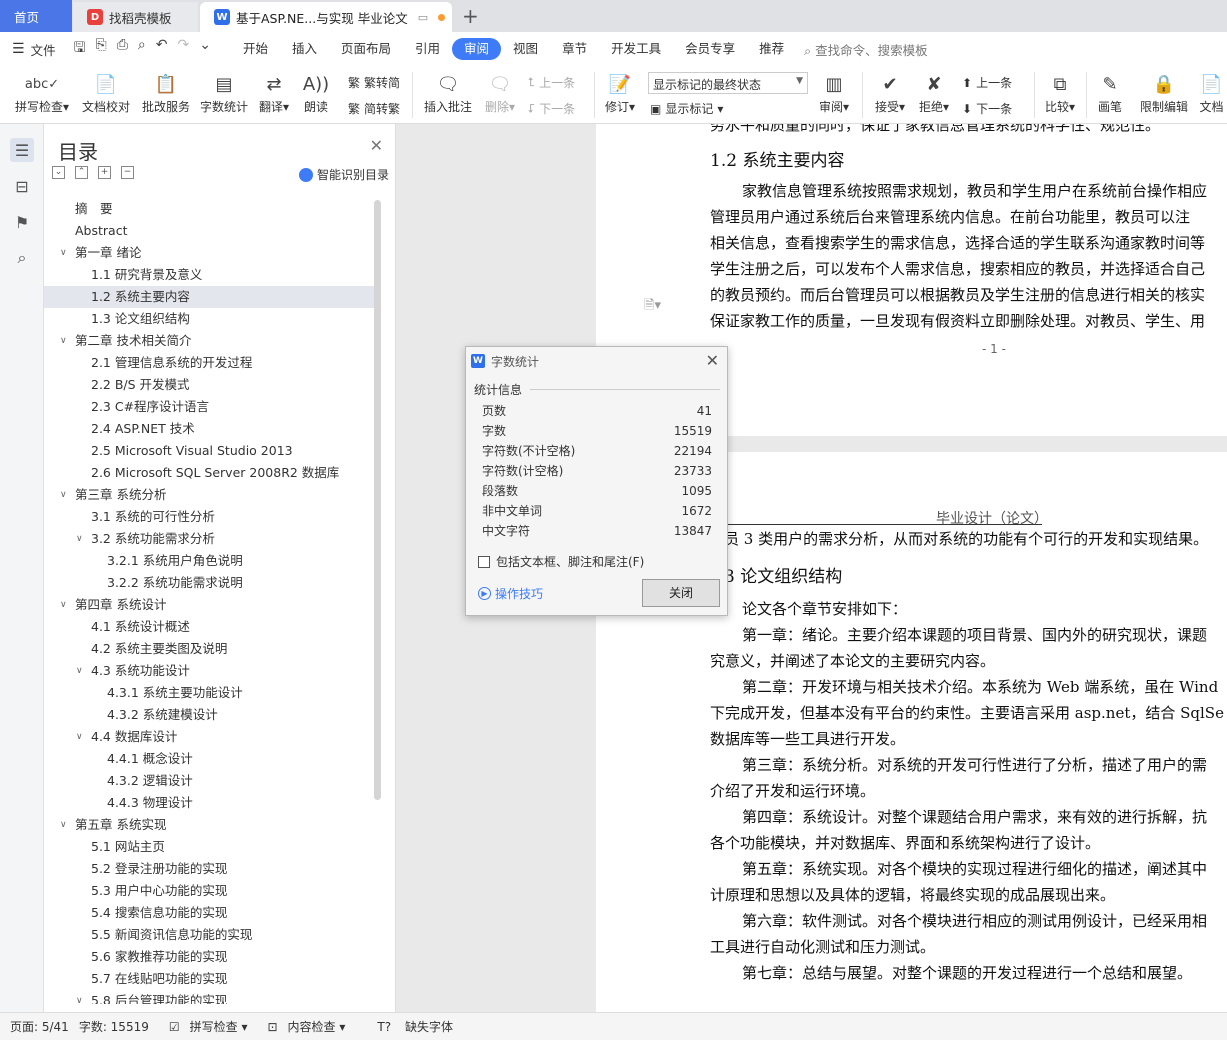 The image size is (1227, 1040). I want to click on toc-item: 2.5 Microsoft Visual Studio 2013, so click(209, 451).